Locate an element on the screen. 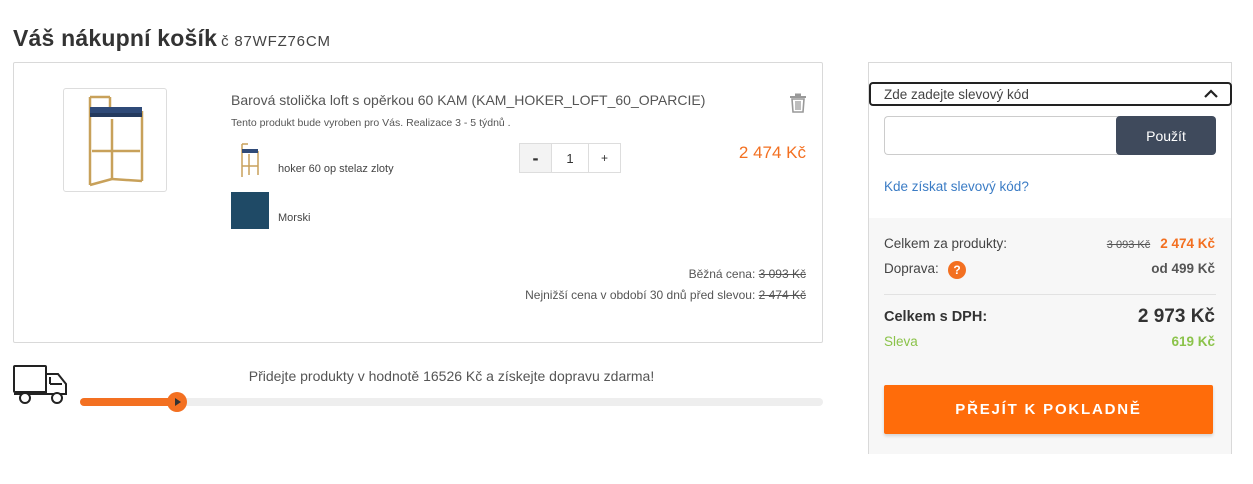 This screenshot has width=1253, height=484. delivery-truck-icon is located at coordinates (40, 384).